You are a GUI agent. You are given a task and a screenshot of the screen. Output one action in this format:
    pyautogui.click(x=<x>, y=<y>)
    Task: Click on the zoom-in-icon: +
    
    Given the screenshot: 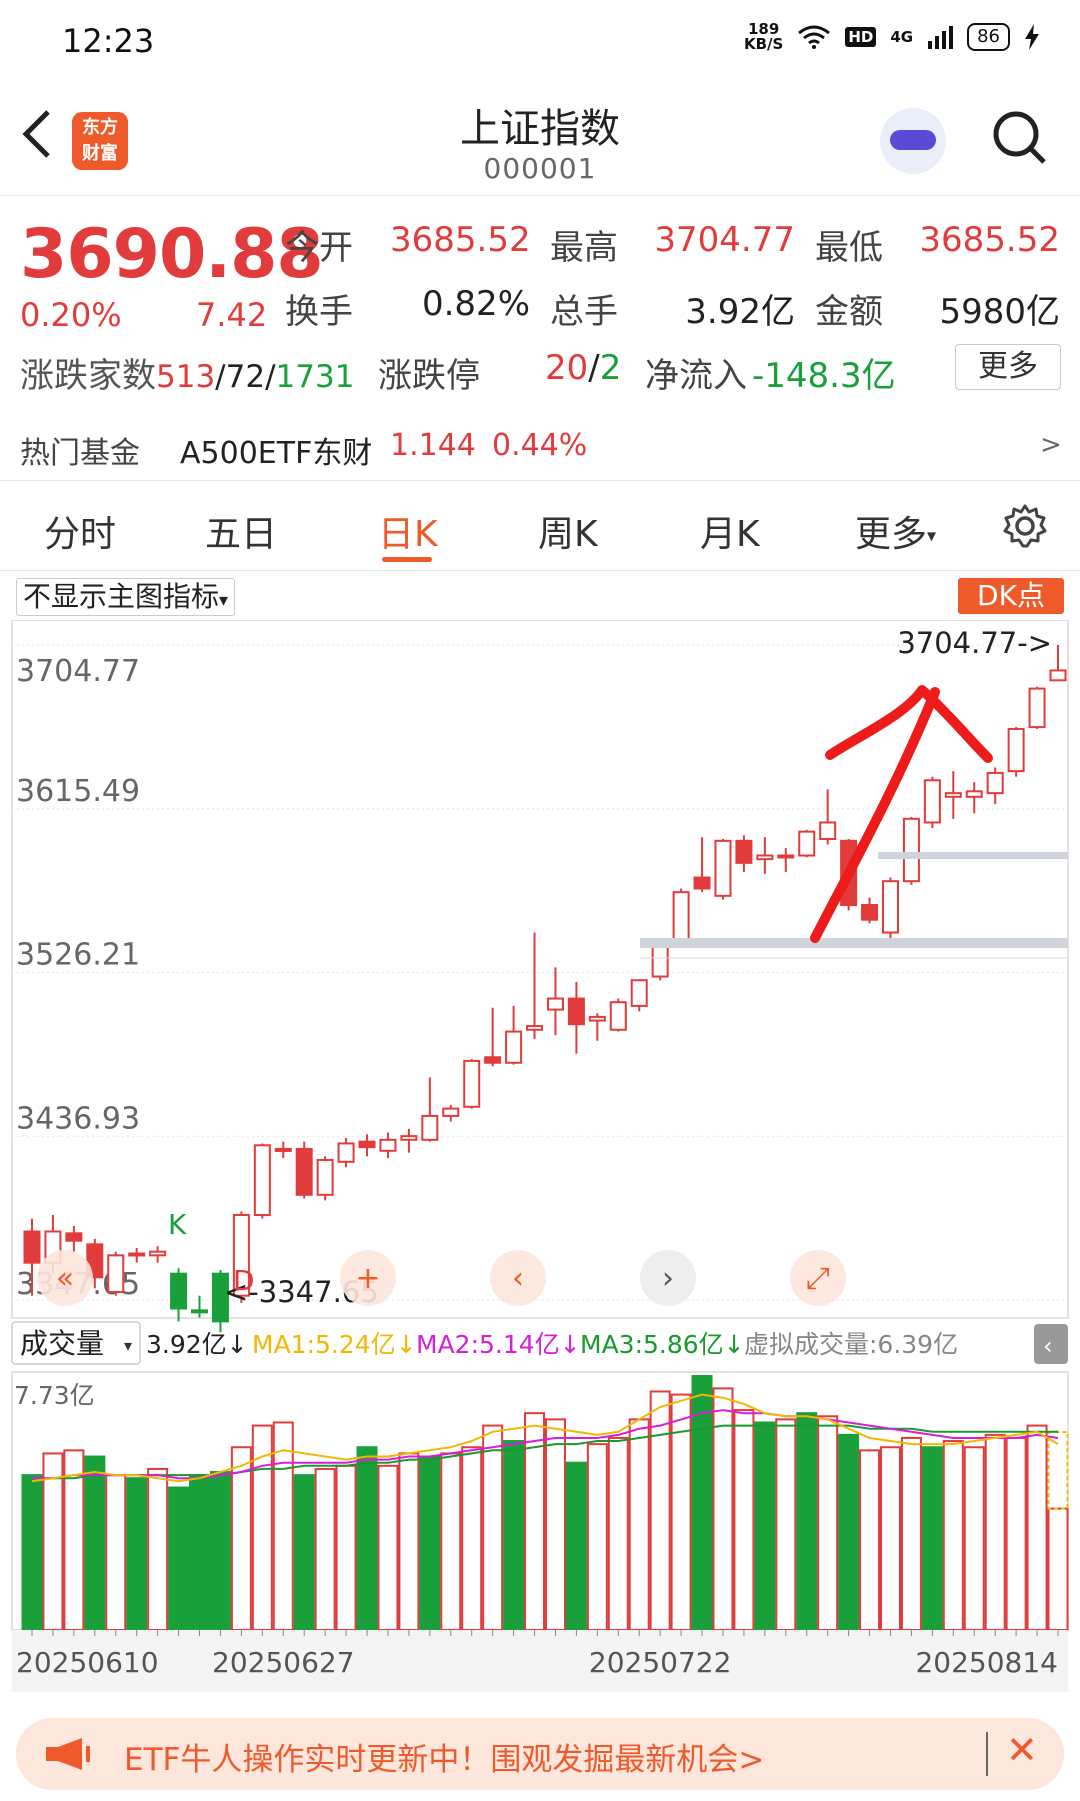 What is the action you would take?
    pyautogui.click(x=367, y=1278)
    